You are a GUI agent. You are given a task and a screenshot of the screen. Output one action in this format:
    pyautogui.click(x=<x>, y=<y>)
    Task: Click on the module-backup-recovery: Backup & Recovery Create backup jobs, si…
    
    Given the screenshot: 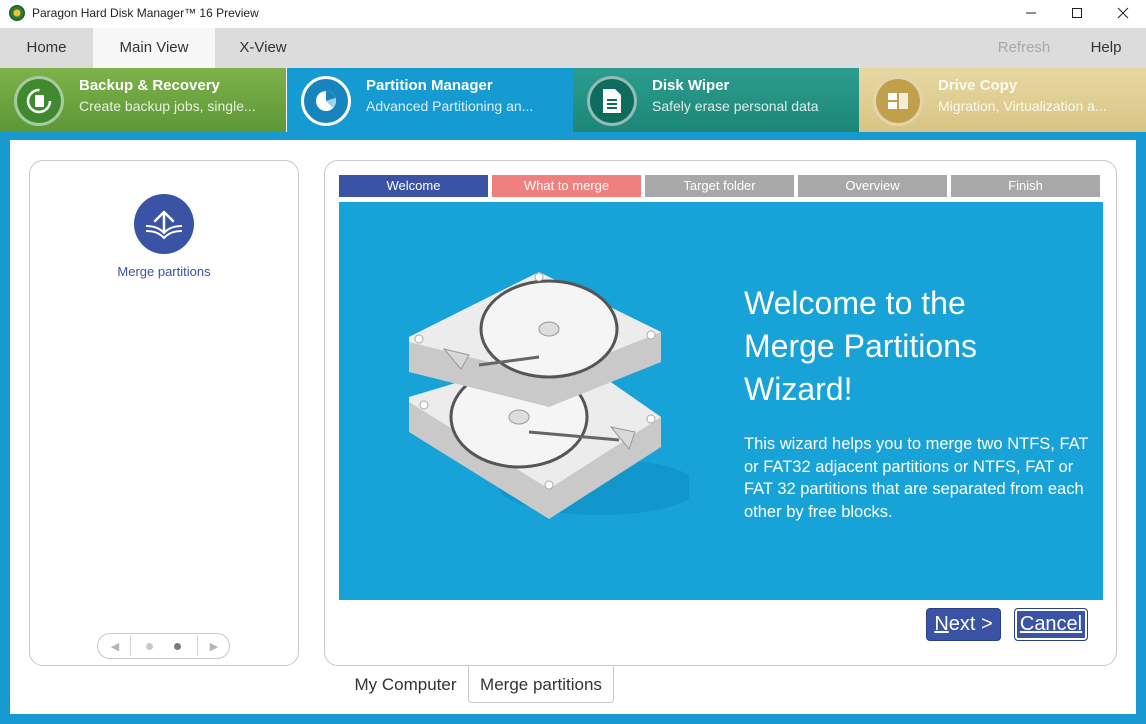 What is the action you would take?
    pyautogui.click(x=143, y=100)
    